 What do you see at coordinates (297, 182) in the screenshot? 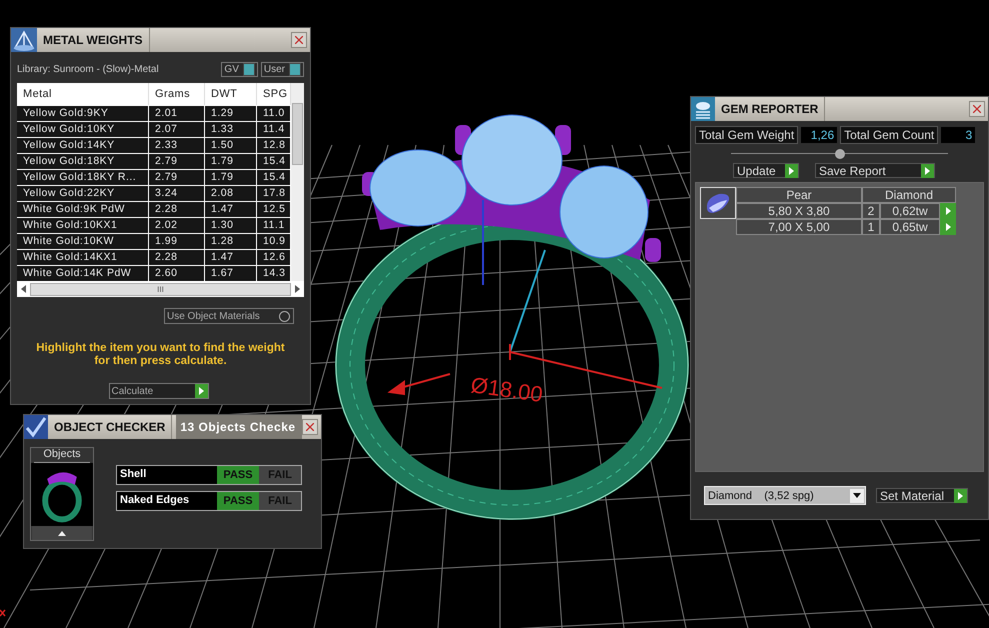
I see `vertical-scrollbar` at bounding box center [297, 182].